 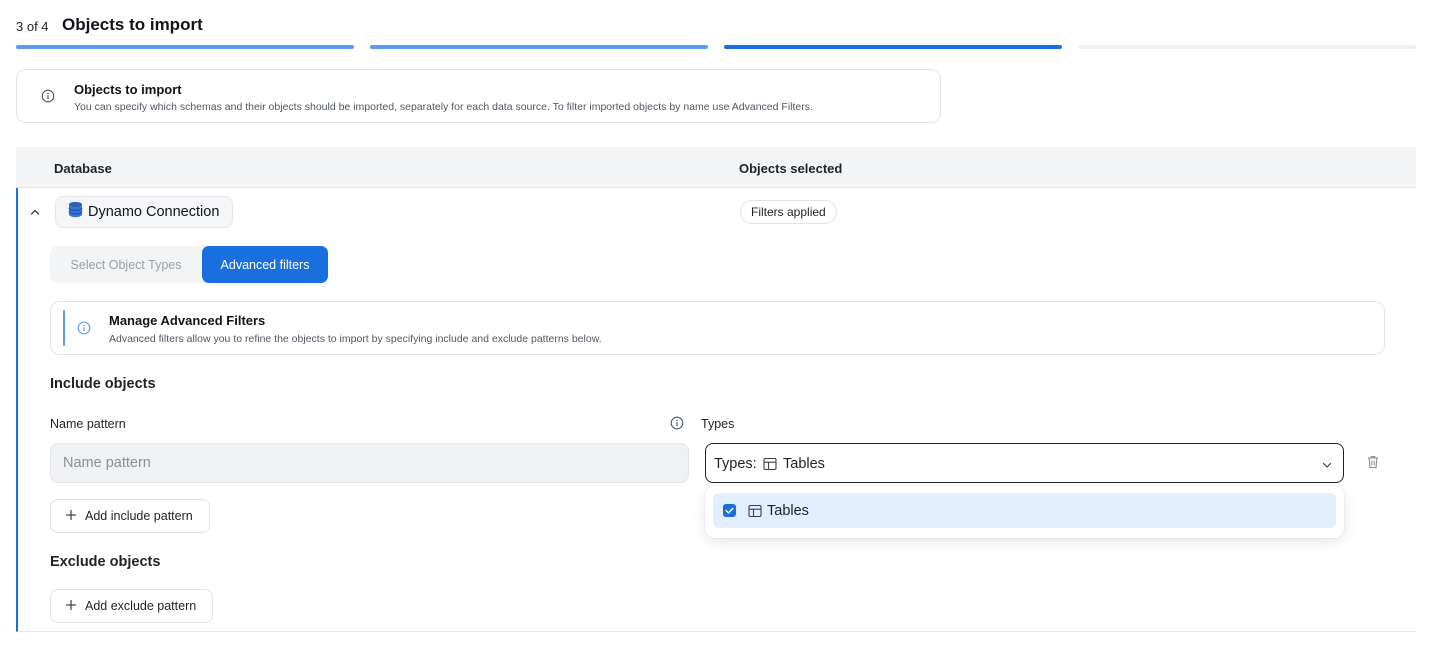 I want to click on page-title: Objects to import, so click(x=132, y=24).